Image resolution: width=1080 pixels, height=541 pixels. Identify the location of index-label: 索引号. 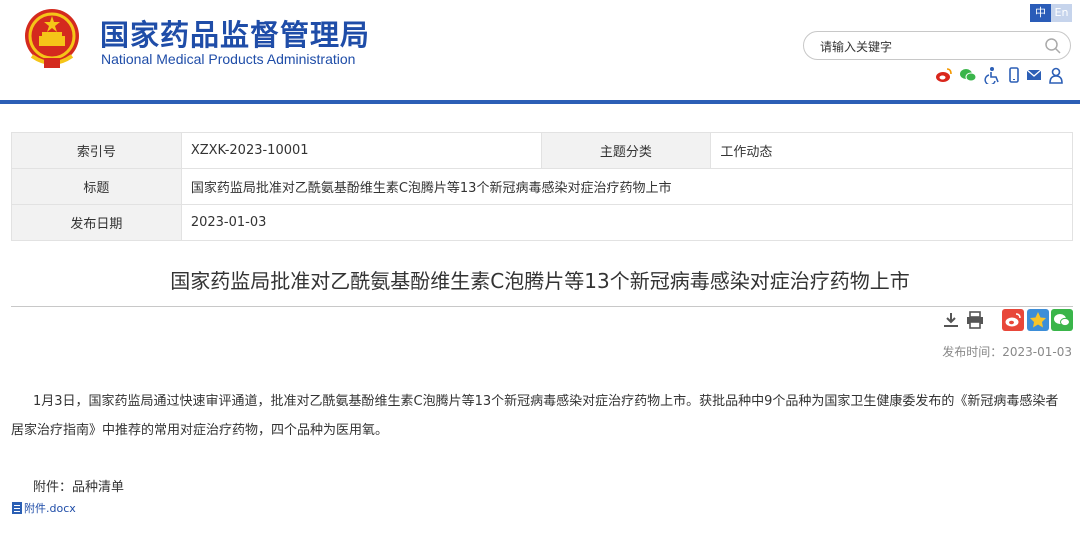
(96, 150).